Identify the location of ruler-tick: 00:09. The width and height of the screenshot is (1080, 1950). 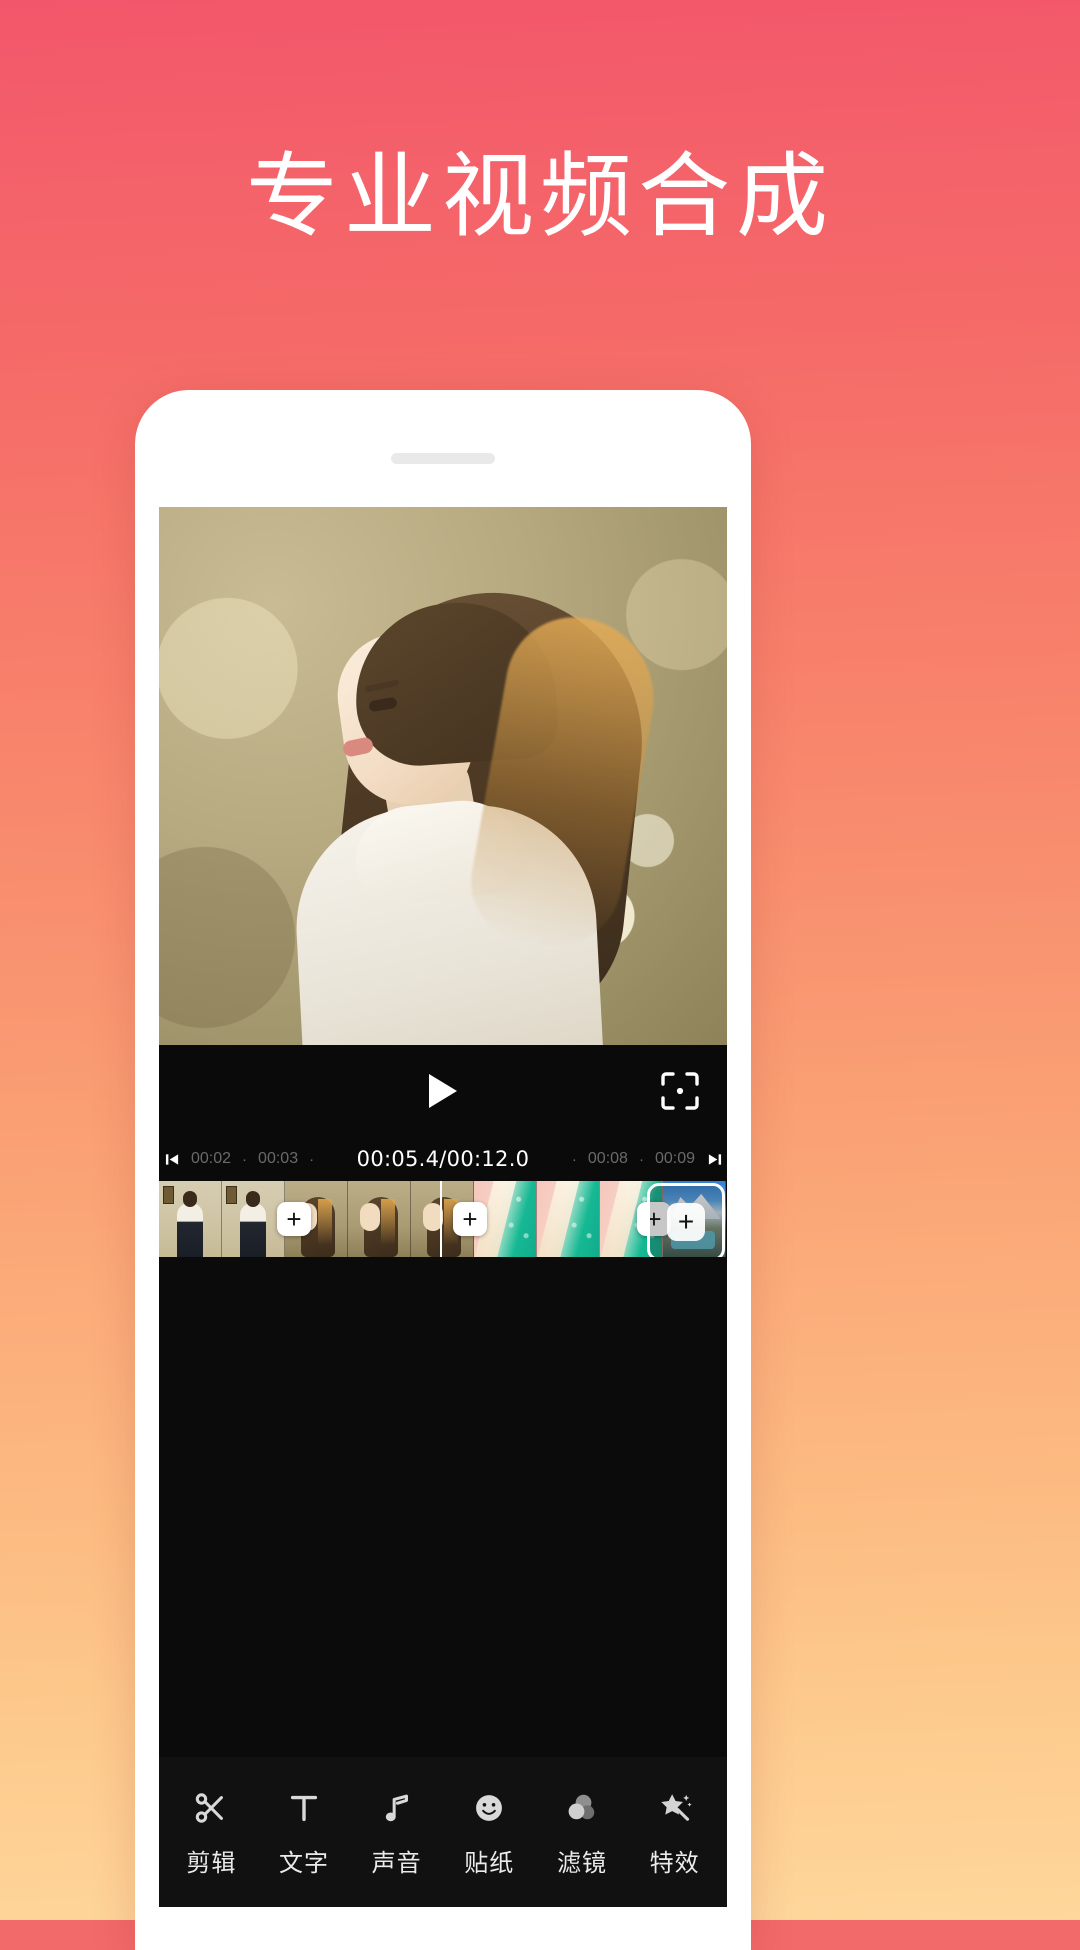
(674, 1158).